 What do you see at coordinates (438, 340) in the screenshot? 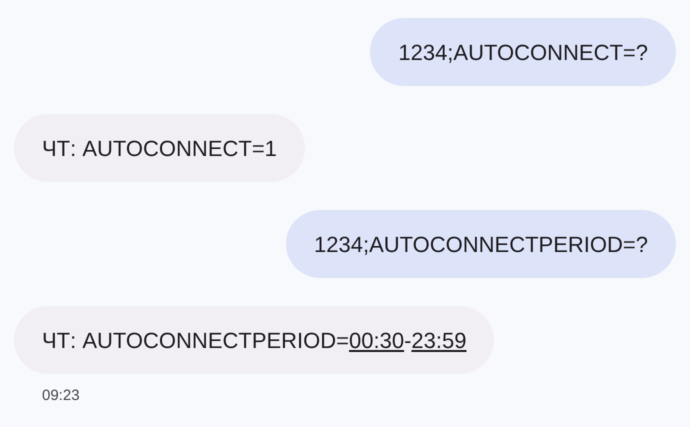
I see `time-link: 23:59` at bounding box center [438, 340].